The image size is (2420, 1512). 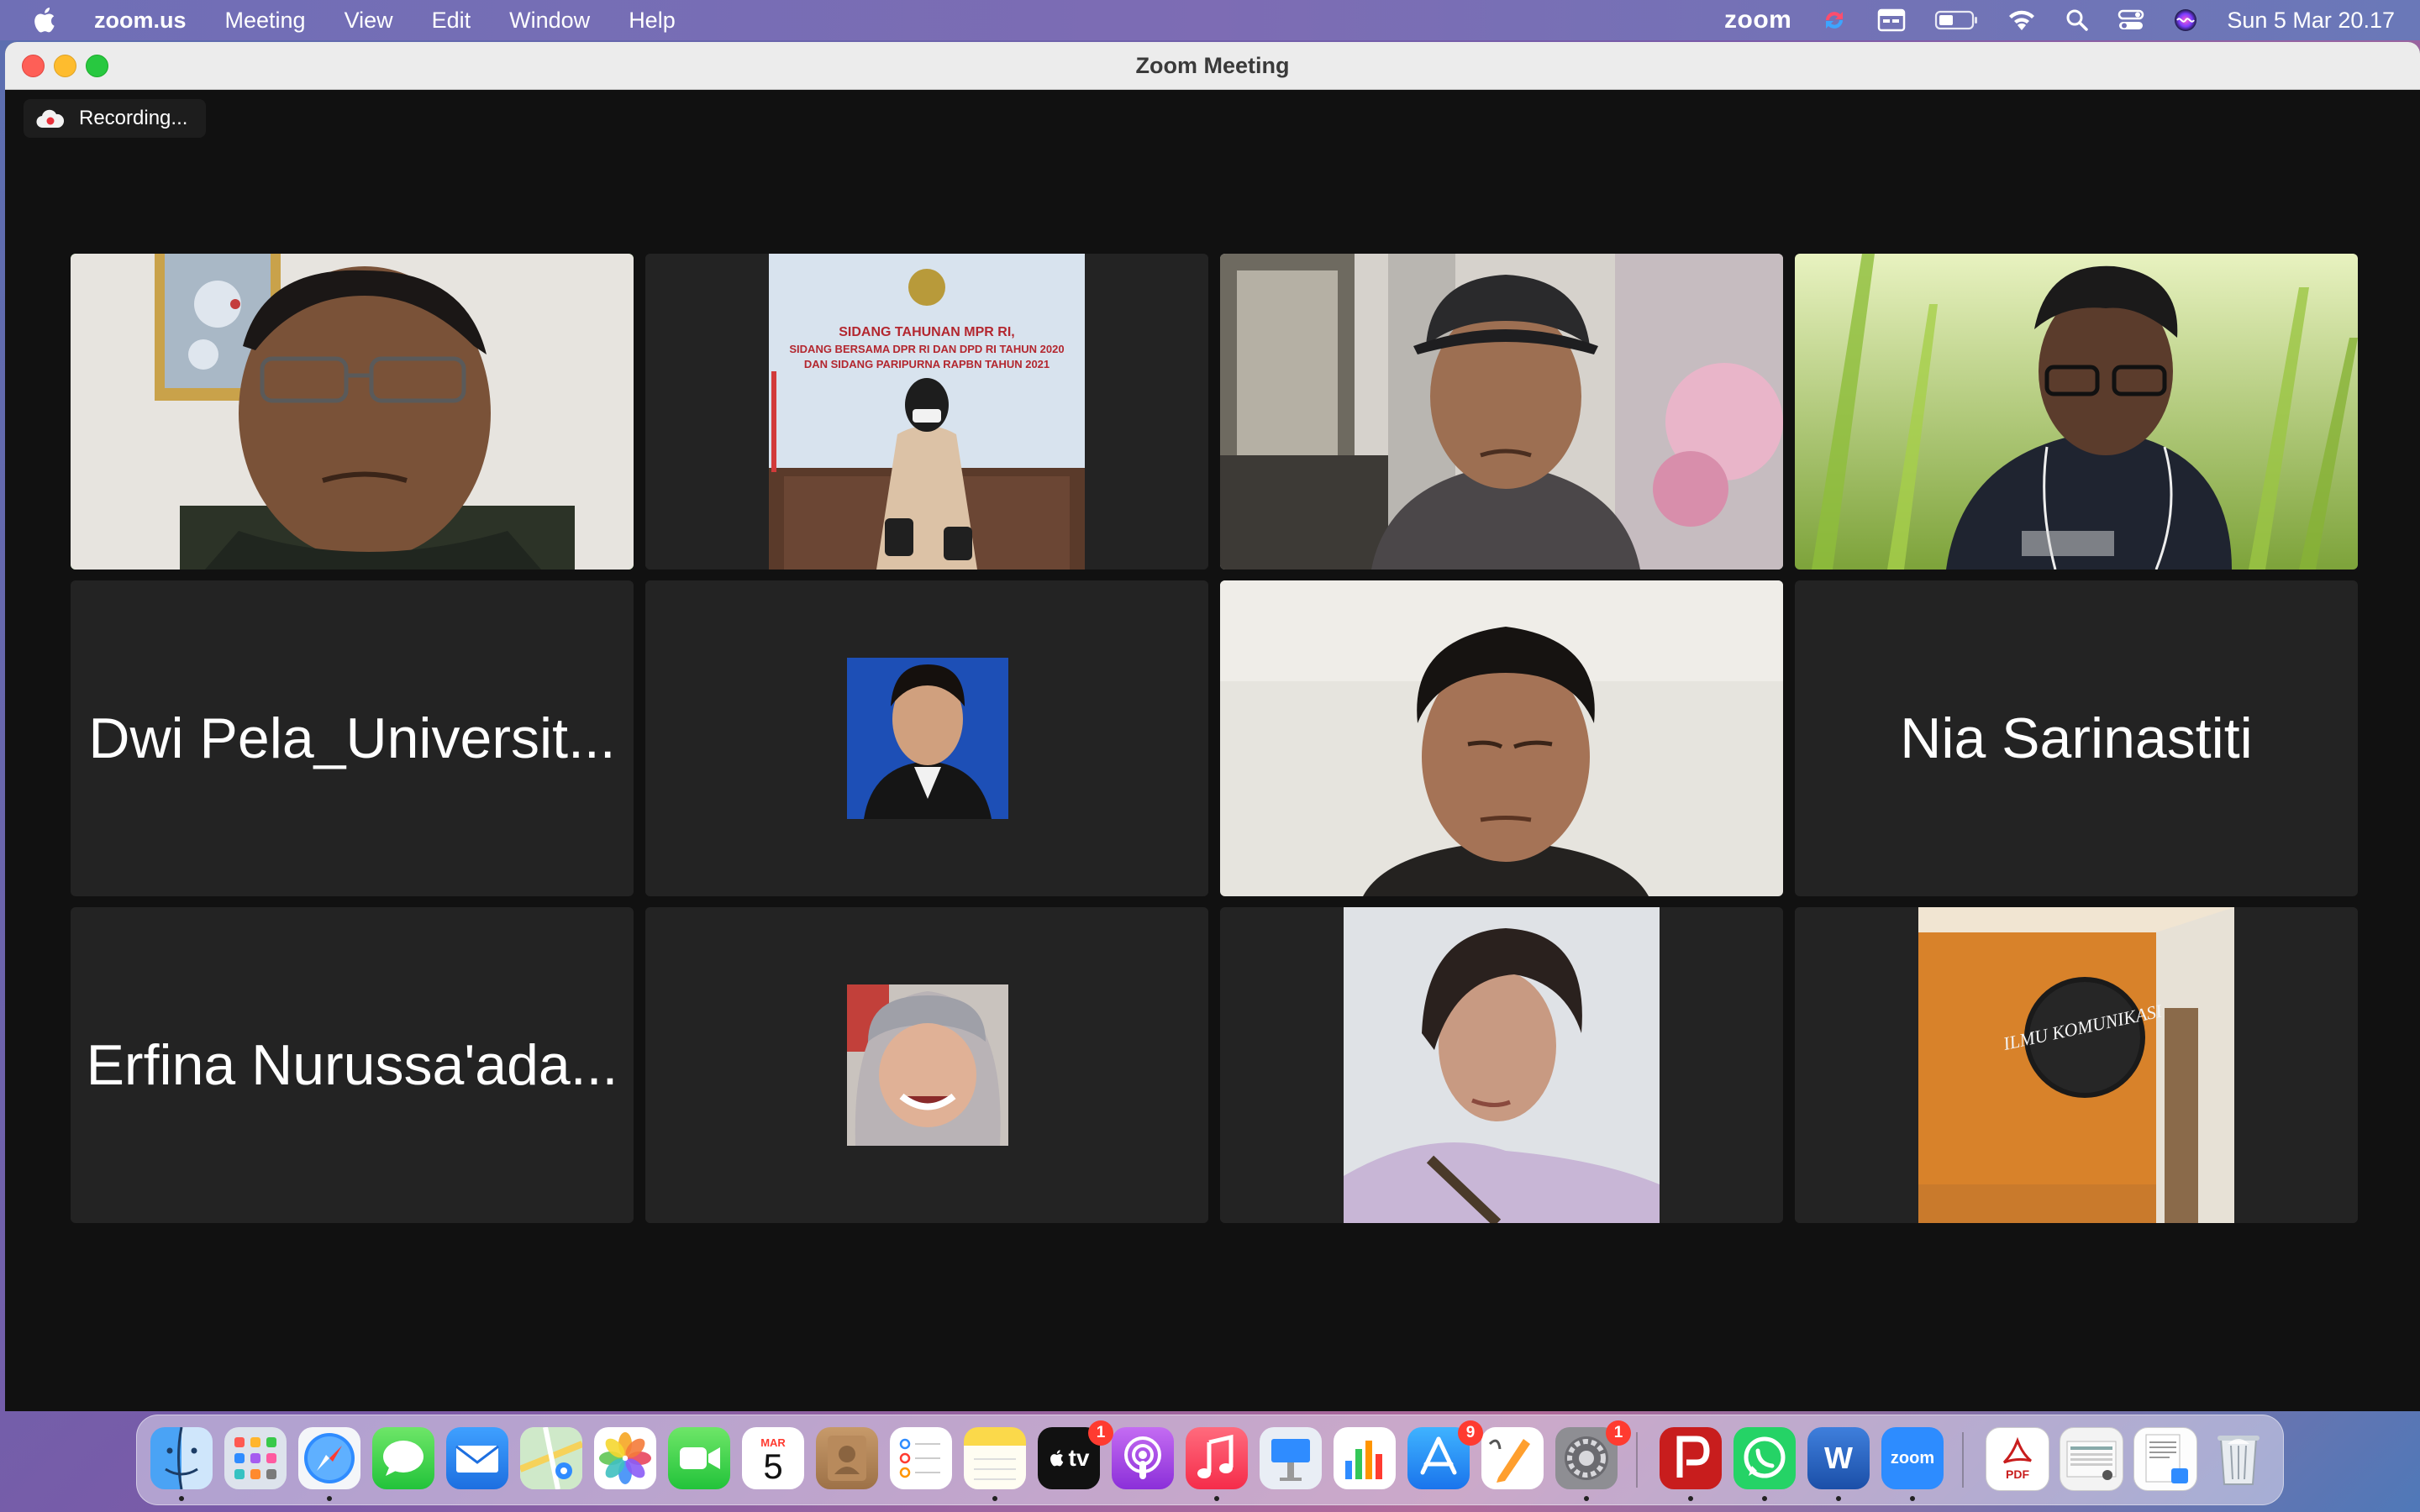 I want to click on finder-icon, so click(x=181, y=1458).